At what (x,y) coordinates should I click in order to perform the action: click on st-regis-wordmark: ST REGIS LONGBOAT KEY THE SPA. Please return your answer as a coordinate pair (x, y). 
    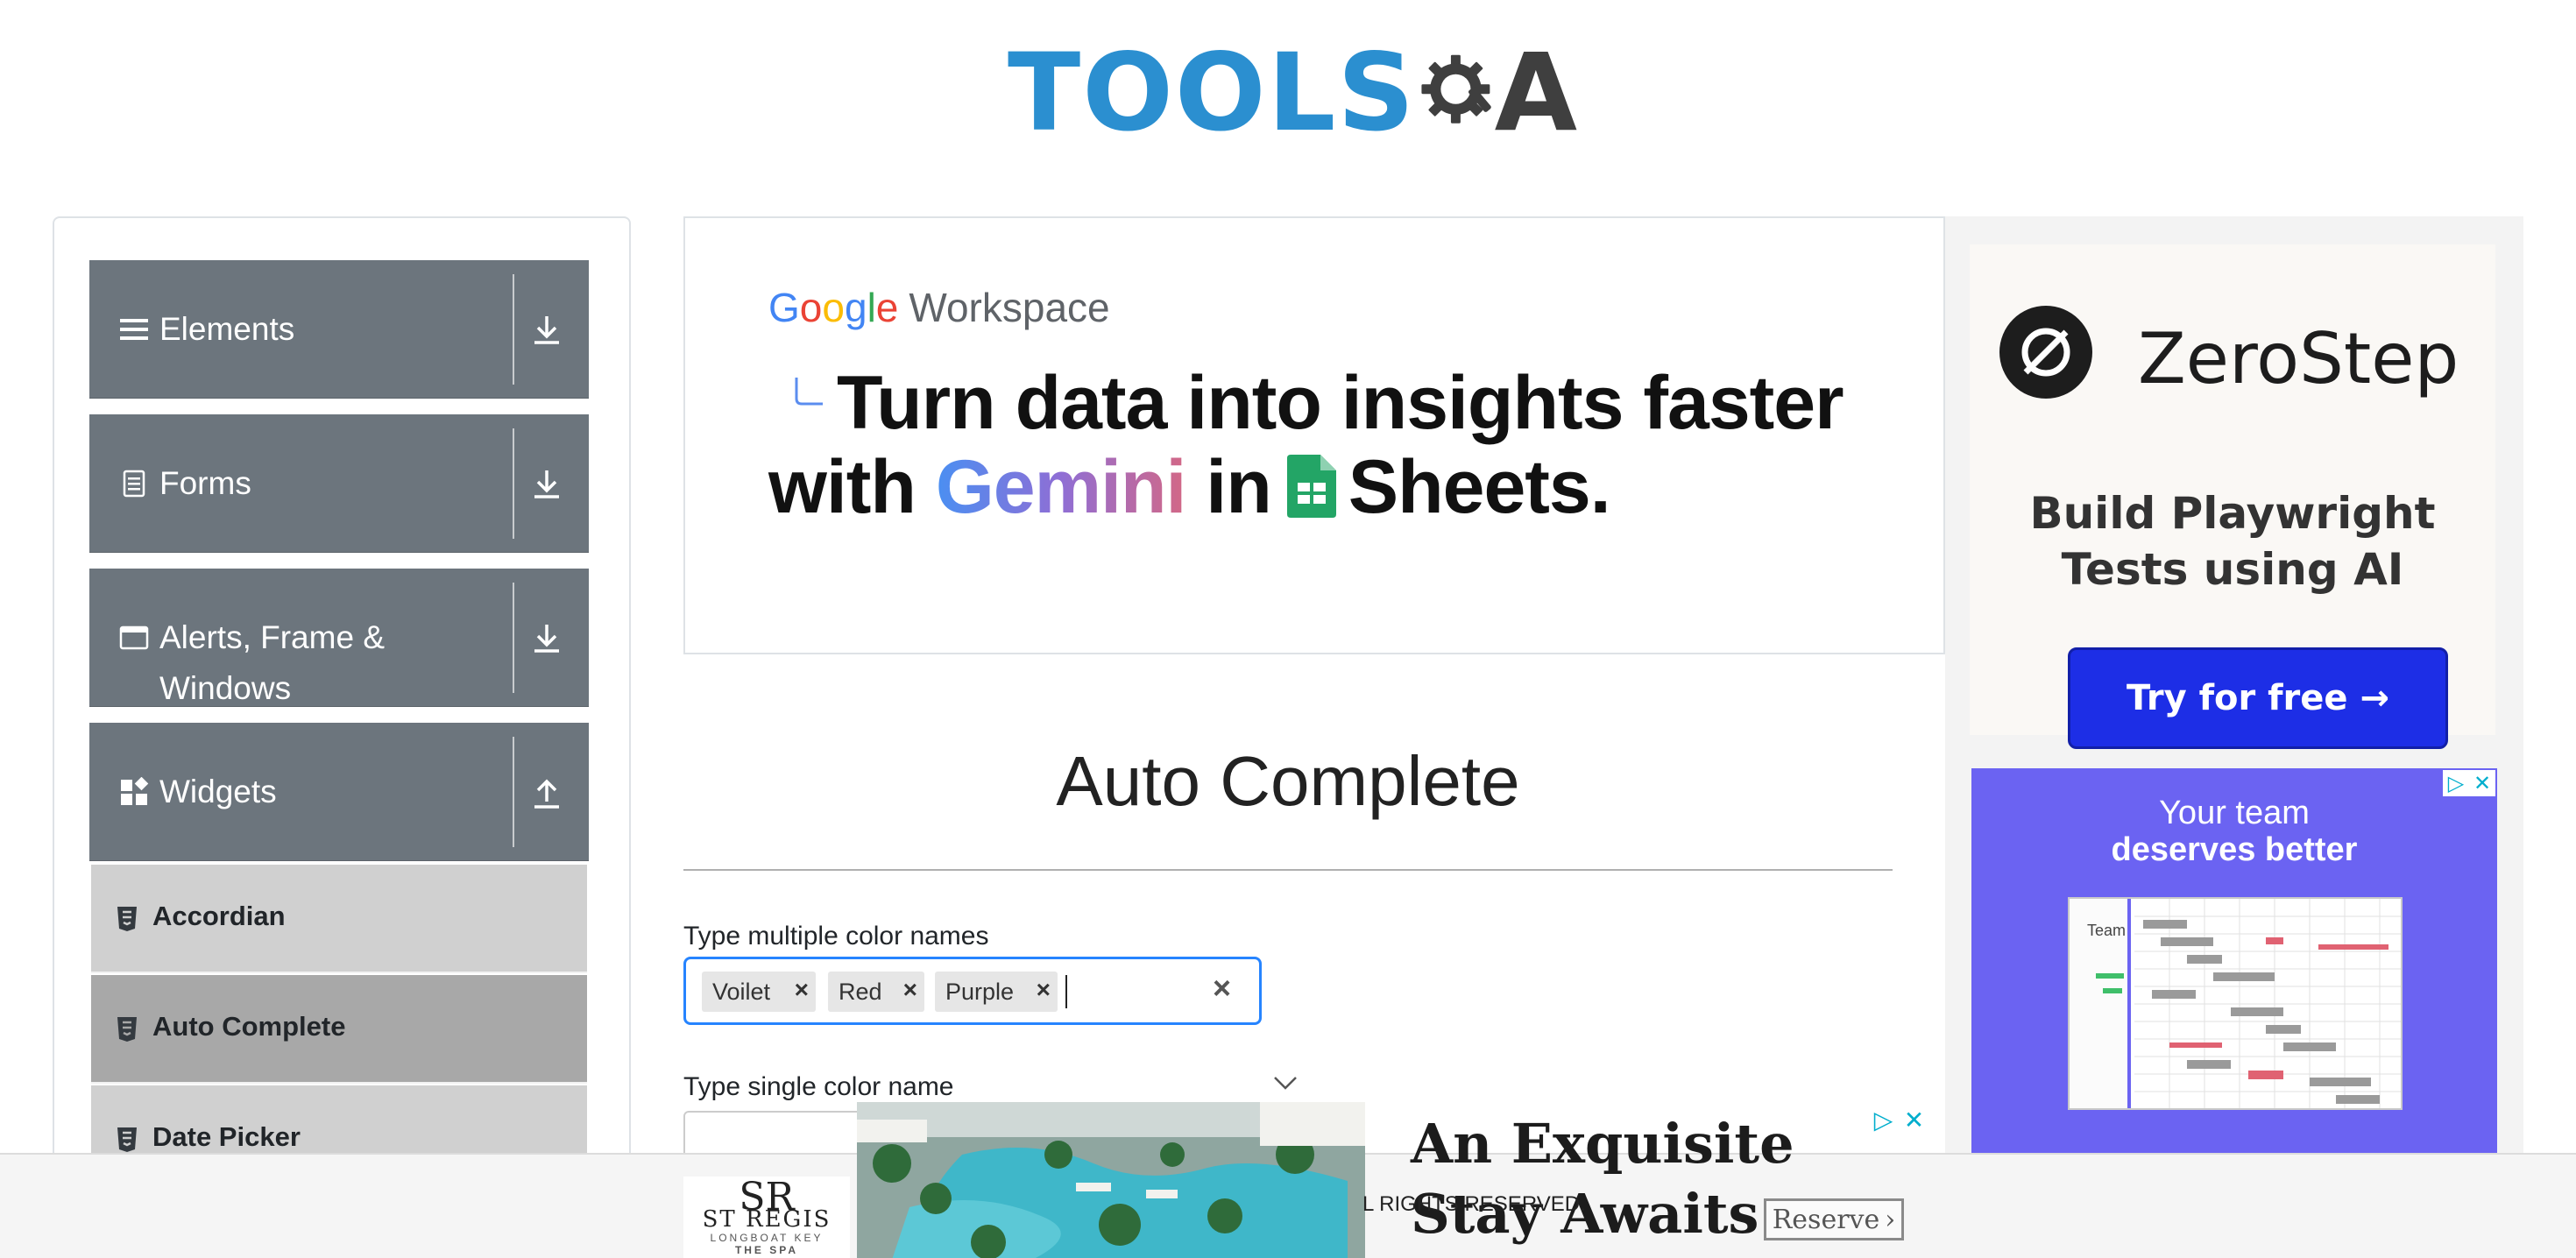
    Looking at the image, I should click on (766, 1231).